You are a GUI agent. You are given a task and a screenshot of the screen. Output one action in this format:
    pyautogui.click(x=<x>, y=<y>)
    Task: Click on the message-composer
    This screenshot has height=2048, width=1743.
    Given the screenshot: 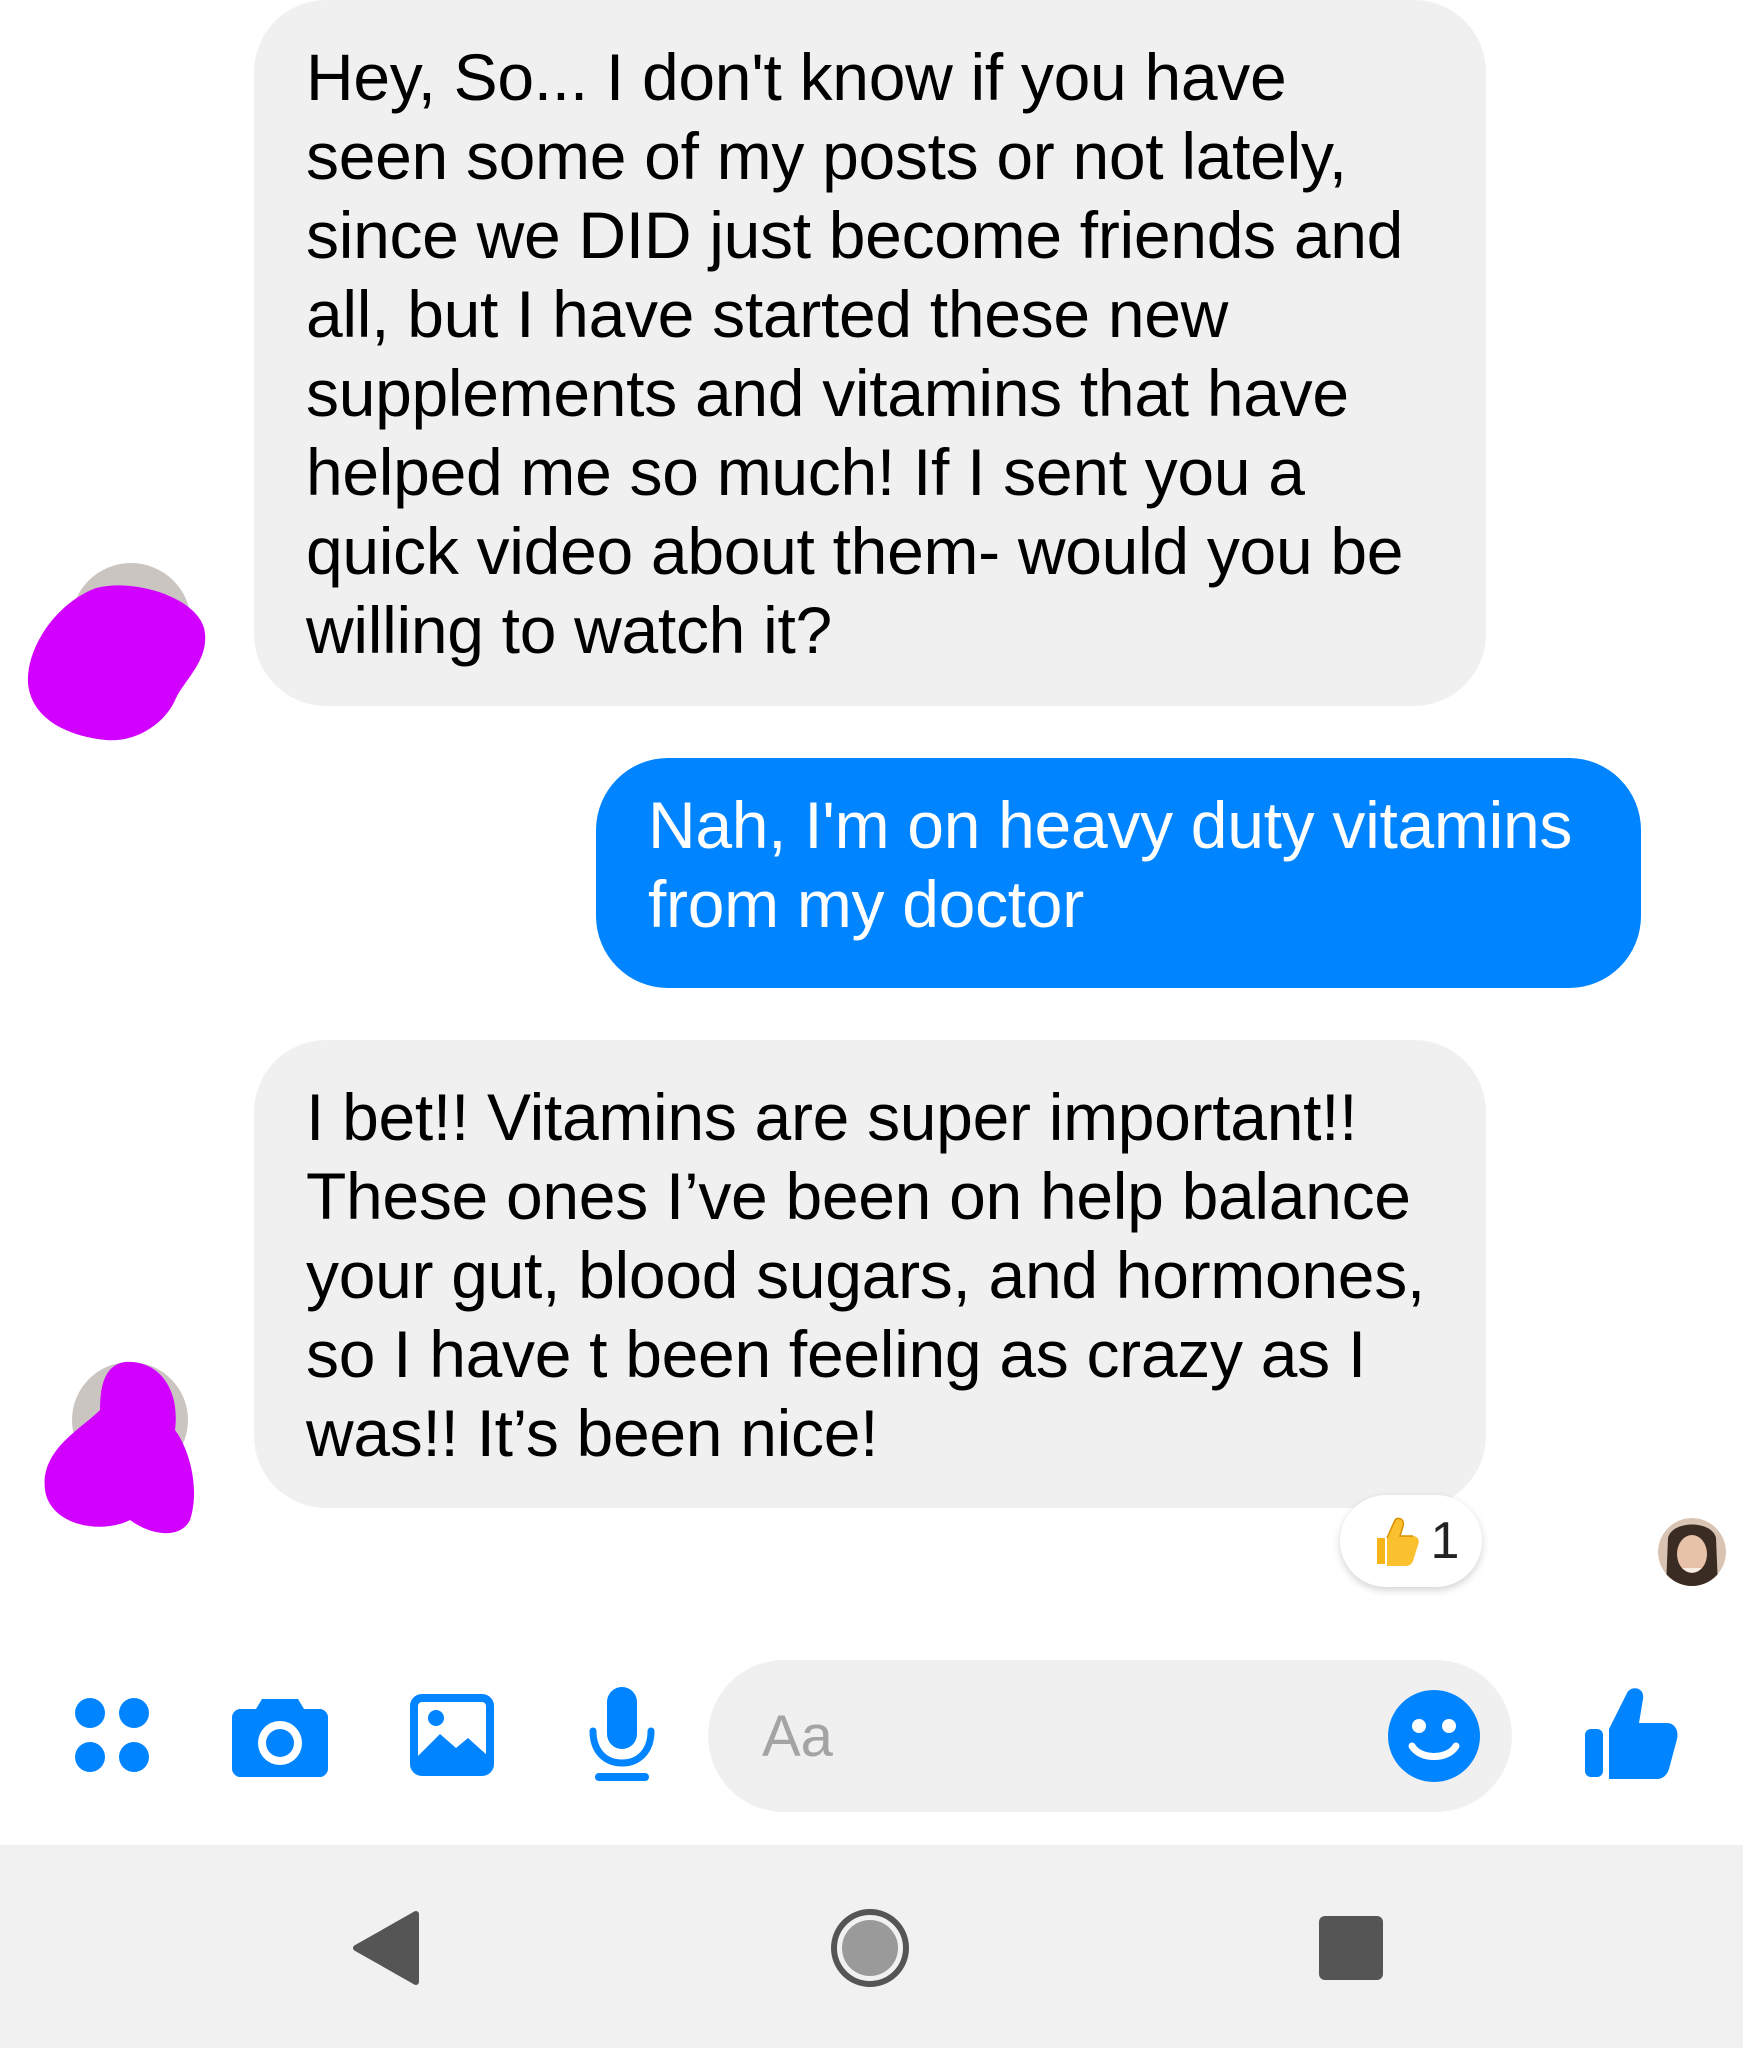 What is the action you would take?
    pyautogui.click(x=871, y=1736)
    